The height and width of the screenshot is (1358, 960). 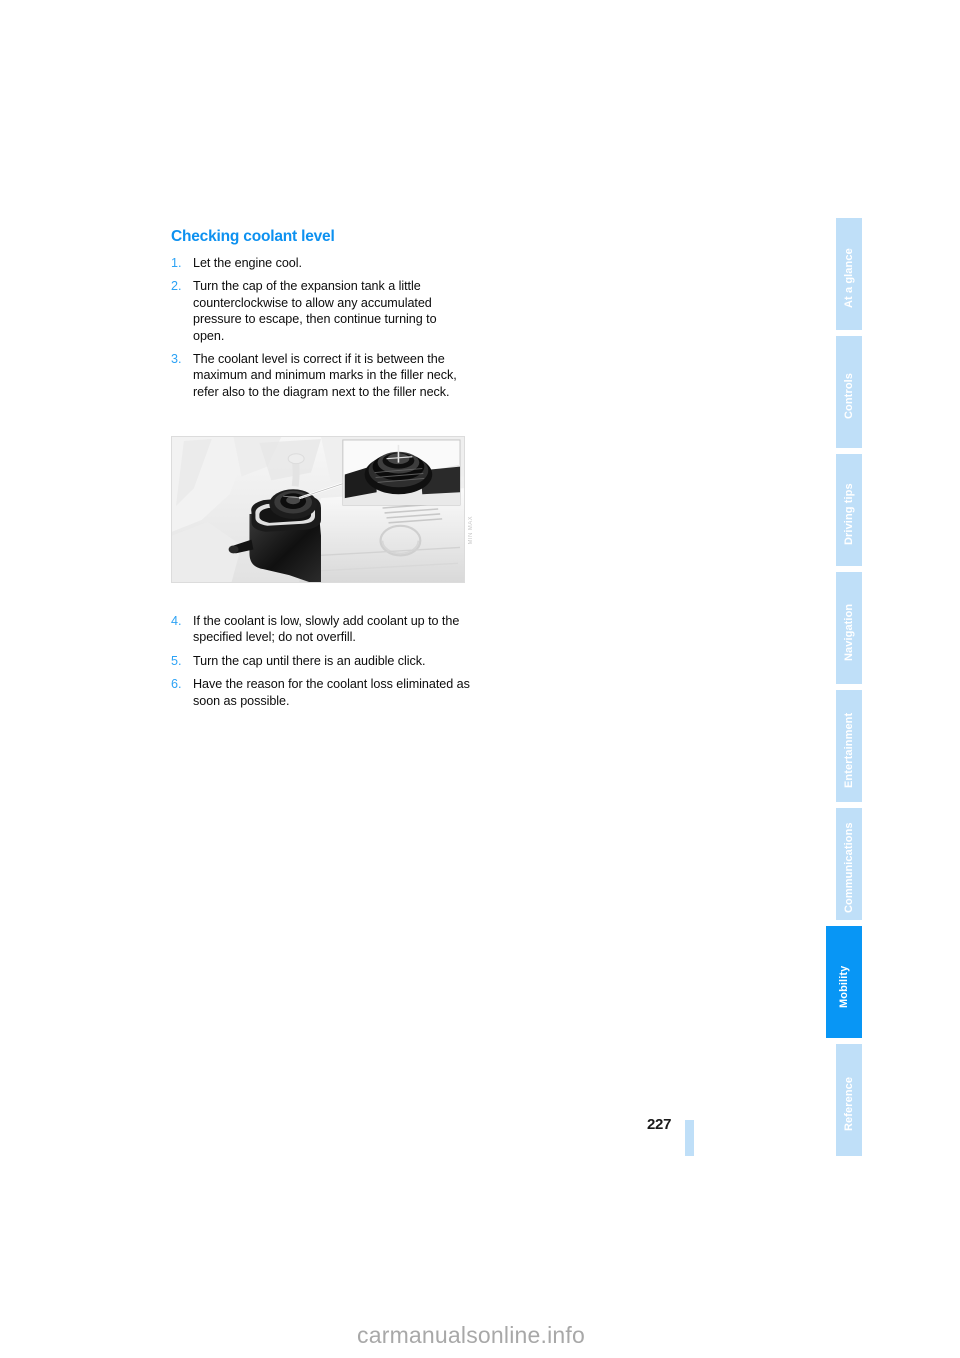 I want to click on sidebar-tab-label: Navigation, so click(x=849, y=632).